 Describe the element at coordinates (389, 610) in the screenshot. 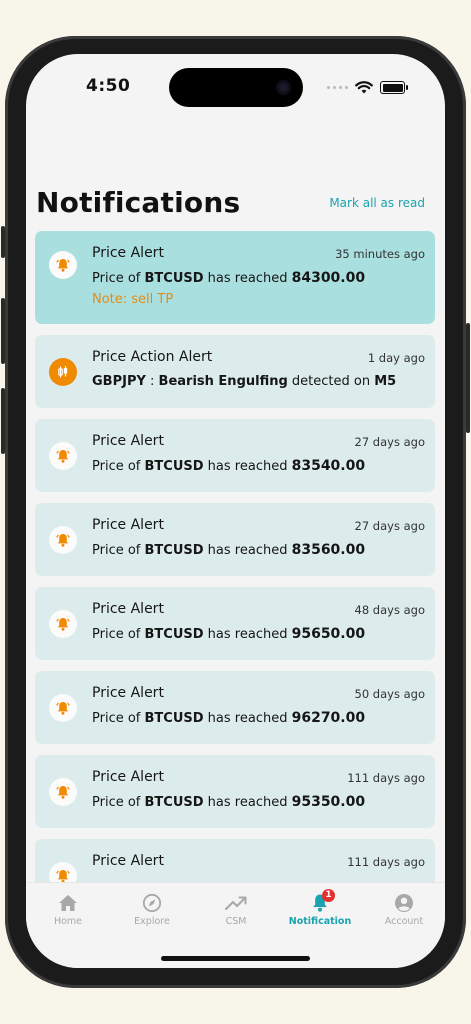

I see `notification-time: 48 days ago` at that location.